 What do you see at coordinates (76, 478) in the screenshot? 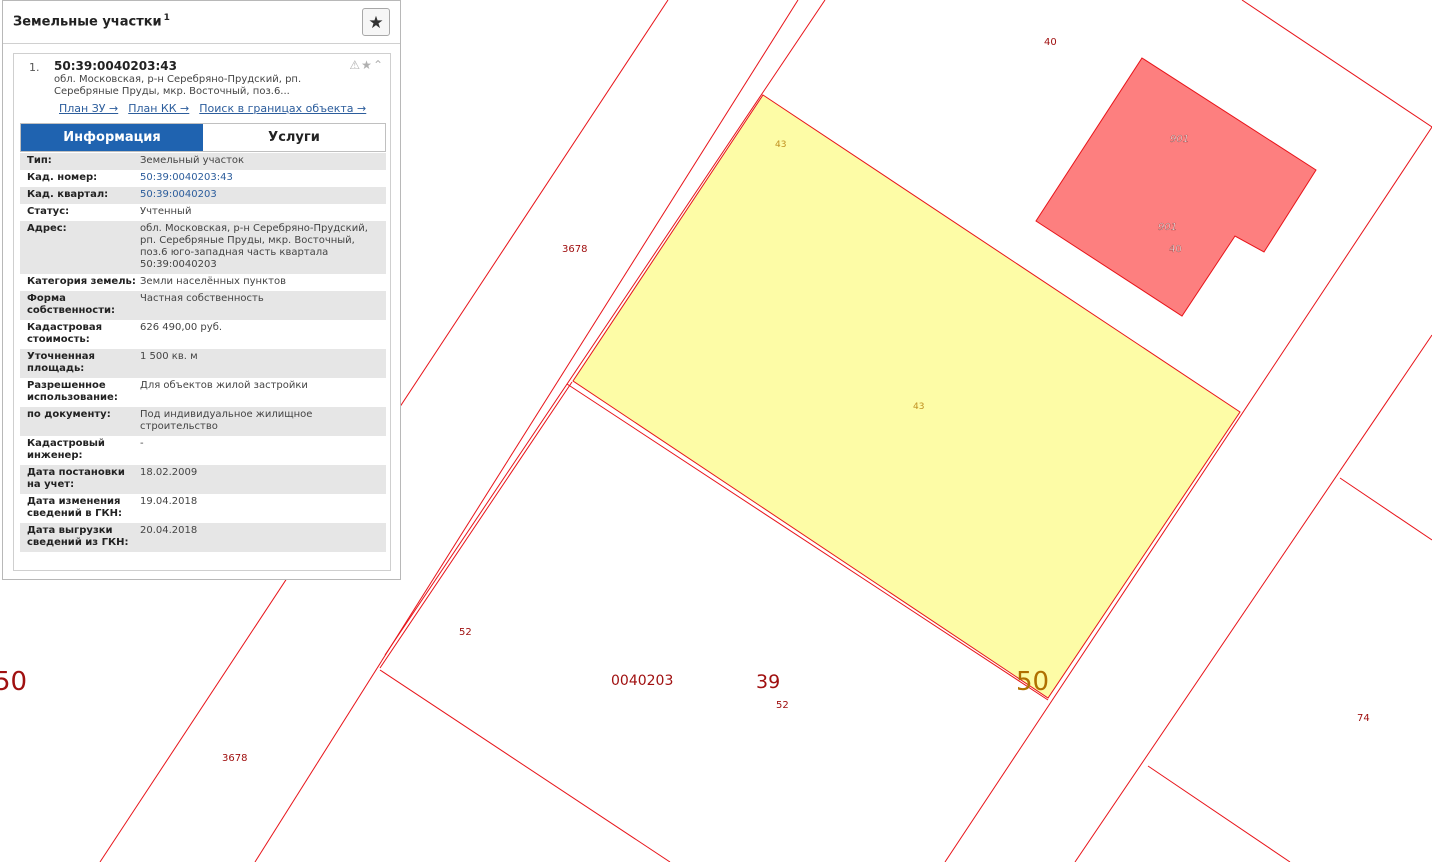
I see `info-label: Дата постановки на учет:` at bounding box center [76, 478].